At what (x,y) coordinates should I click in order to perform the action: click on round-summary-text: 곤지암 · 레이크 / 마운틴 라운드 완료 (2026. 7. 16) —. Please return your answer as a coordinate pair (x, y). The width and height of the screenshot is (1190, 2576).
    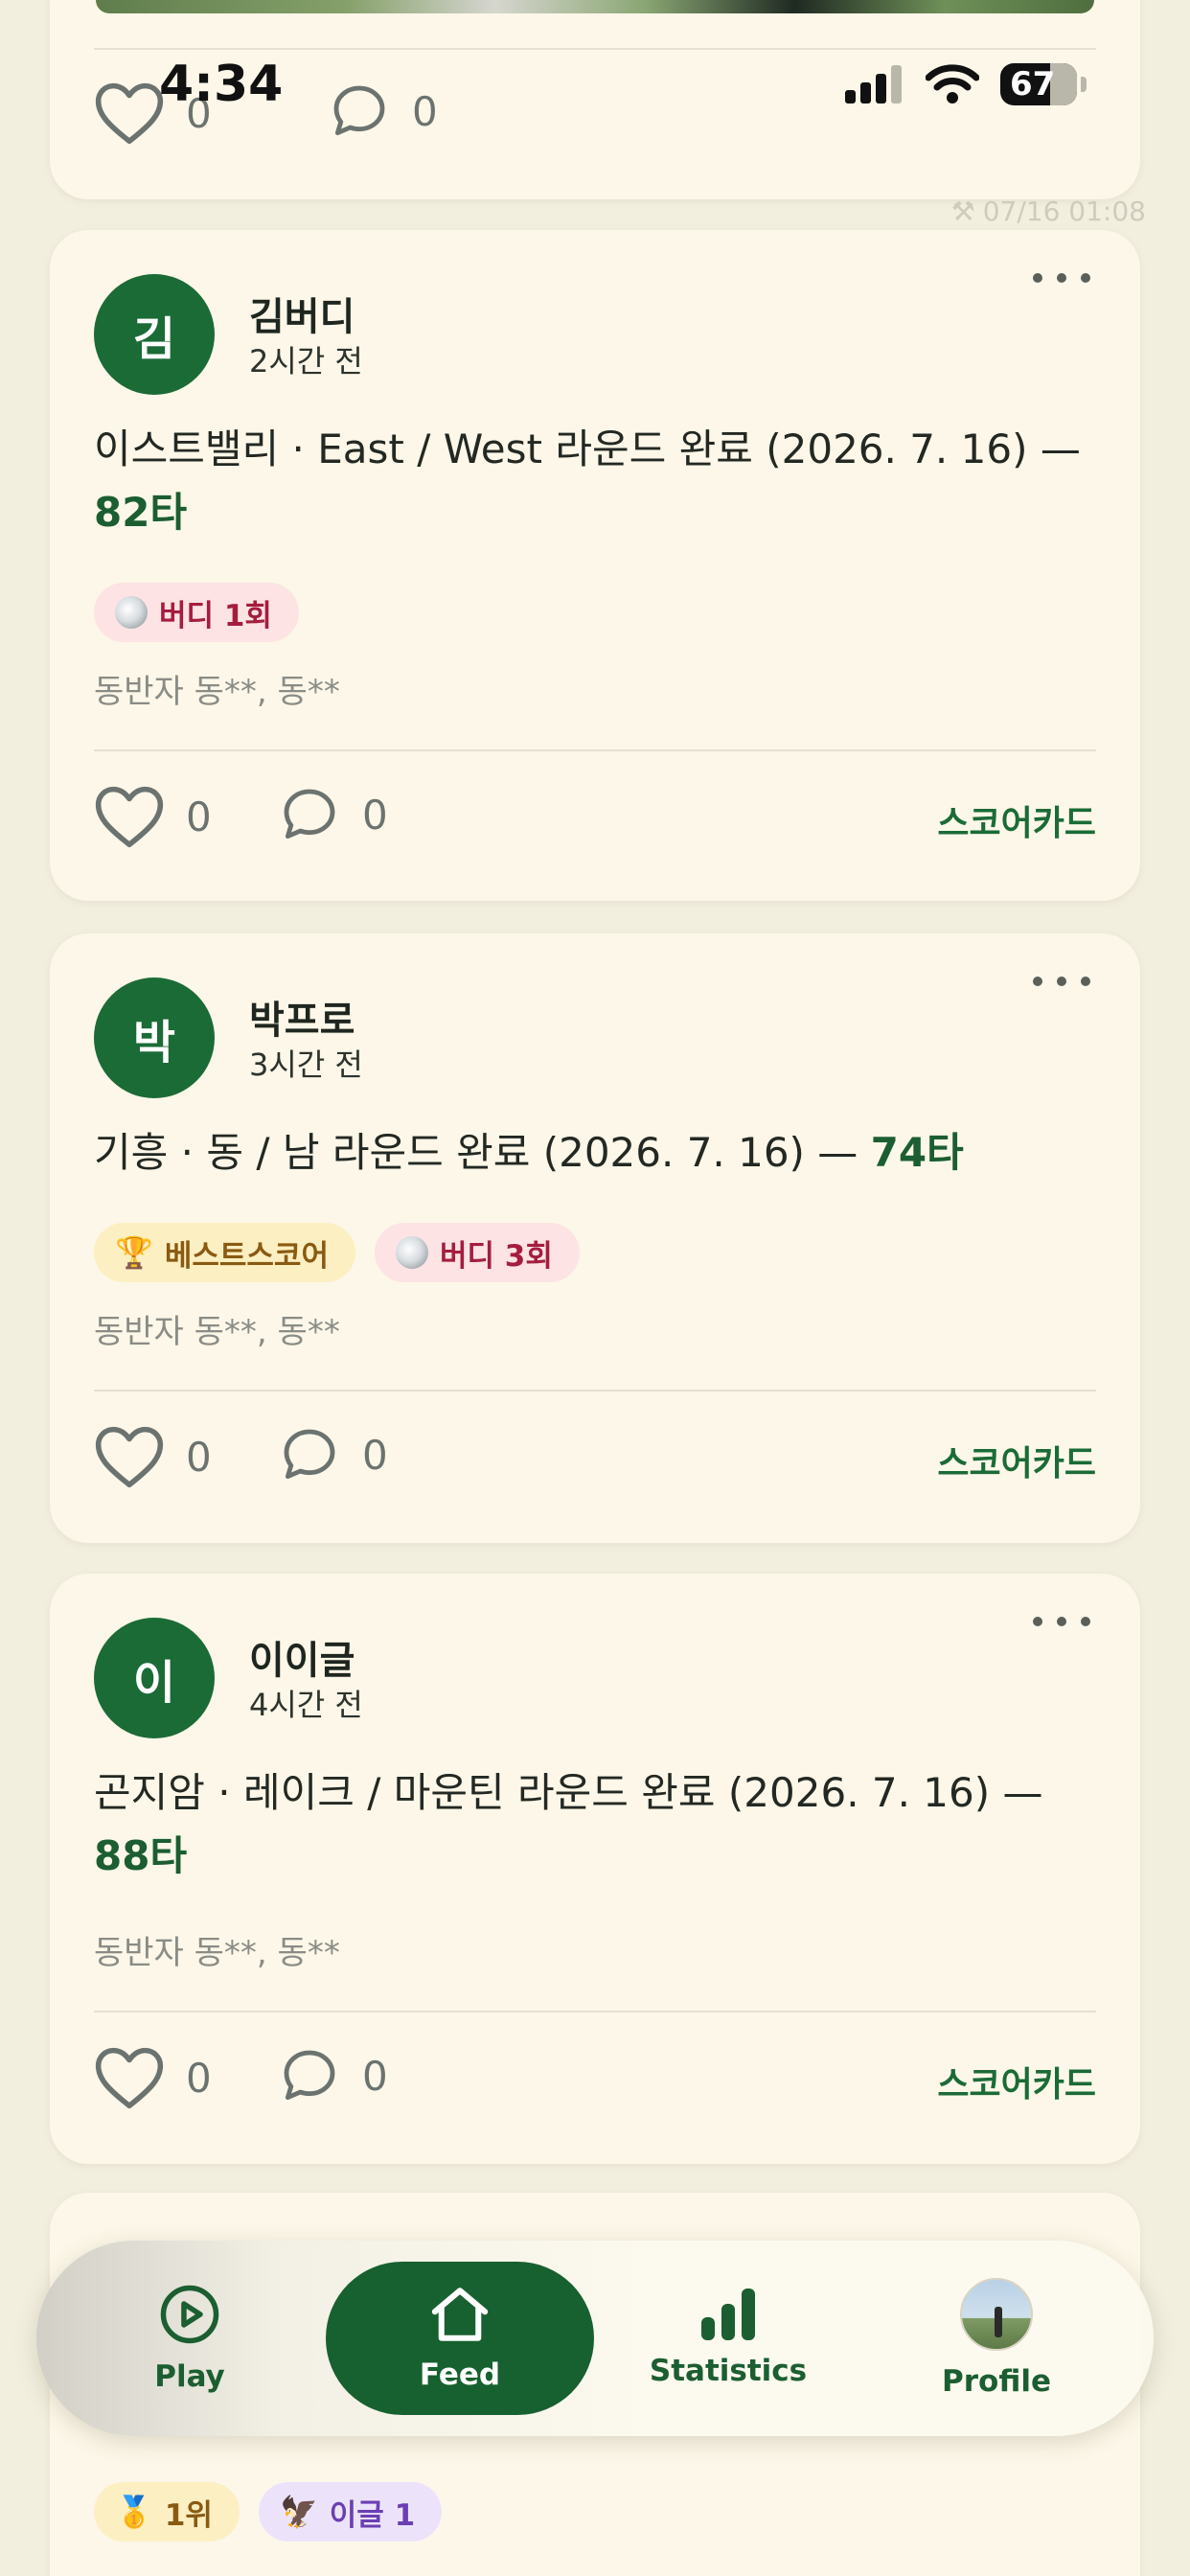
    Looking at the image, I should click on (569, 1792).